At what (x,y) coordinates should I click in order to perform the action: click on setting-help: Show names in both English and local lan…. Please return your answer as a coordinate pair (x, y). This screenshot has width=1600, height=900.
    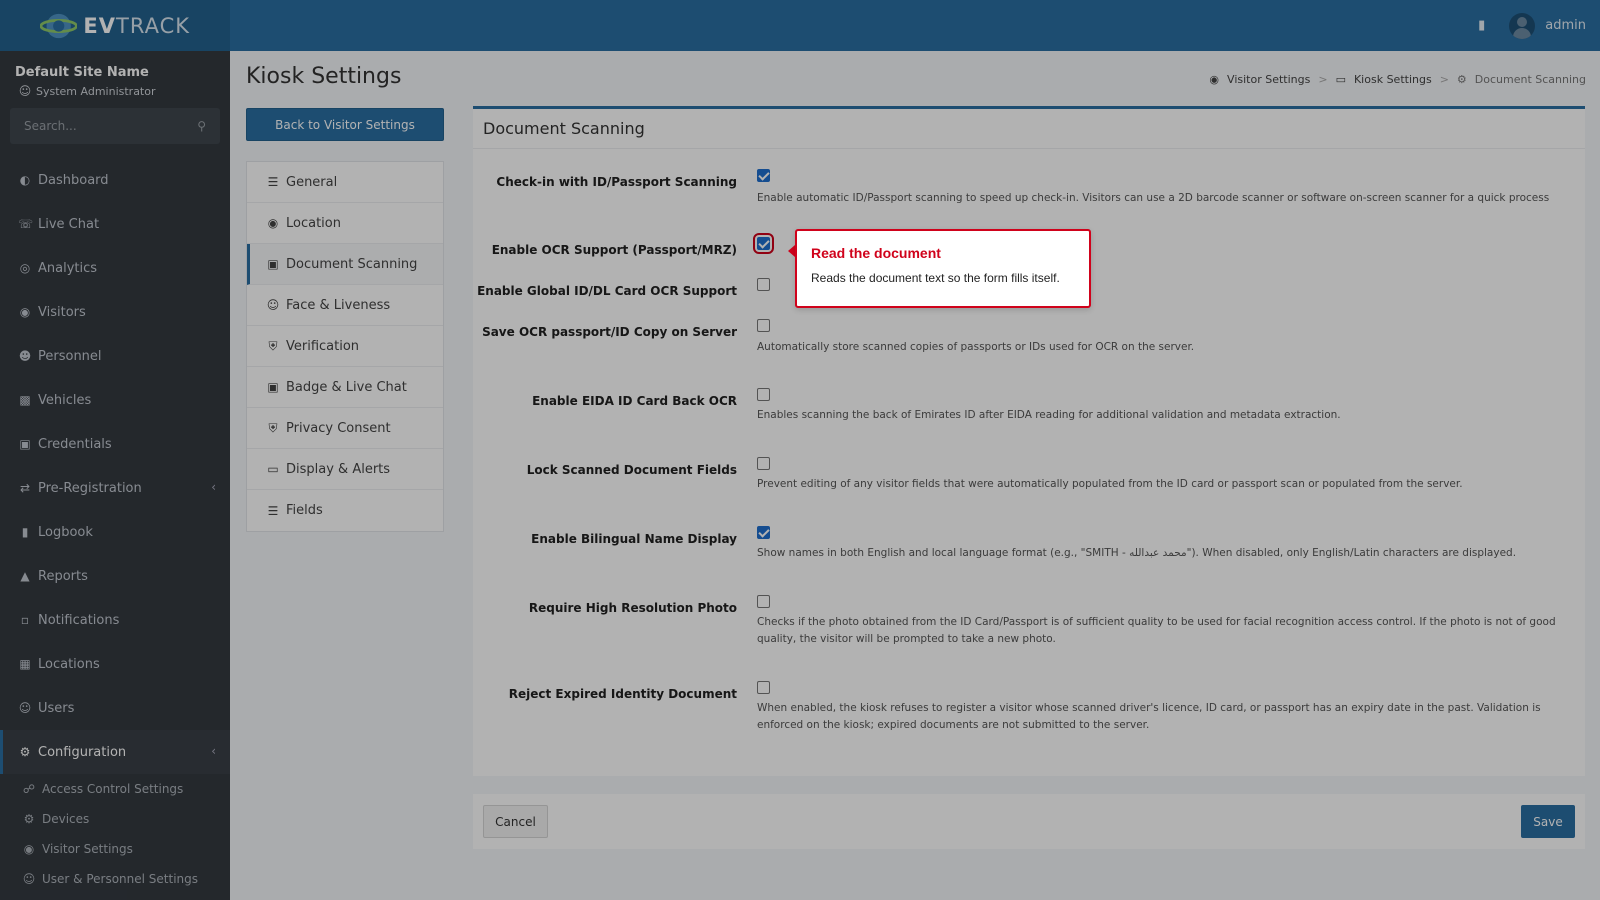
    Looking at the image, I should click on (1137, 553).